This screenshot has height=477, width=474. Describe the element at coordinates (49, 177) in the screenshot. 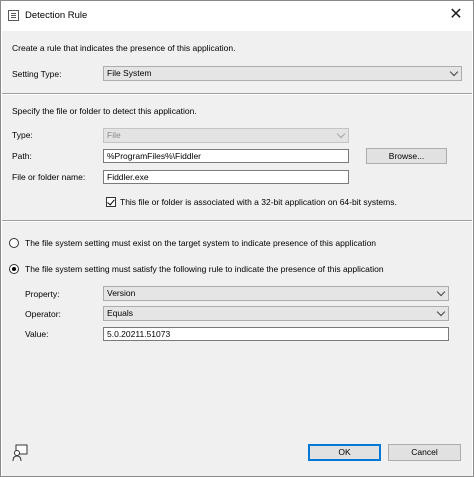

I see `file-name-label: File or folder name:` at that location.